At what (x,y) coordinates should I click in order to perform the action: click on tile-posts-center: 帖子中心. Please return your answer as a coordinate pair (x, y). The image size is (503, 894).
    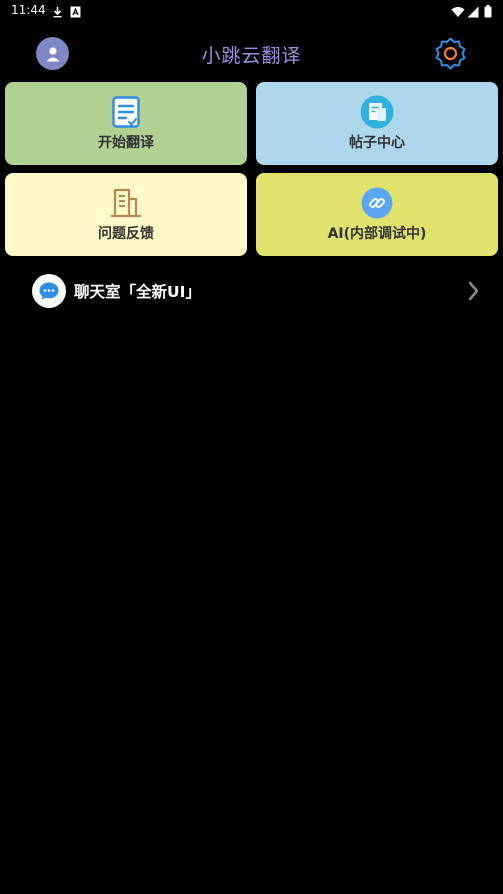
    Looking at the image, I should click on (377, 123).